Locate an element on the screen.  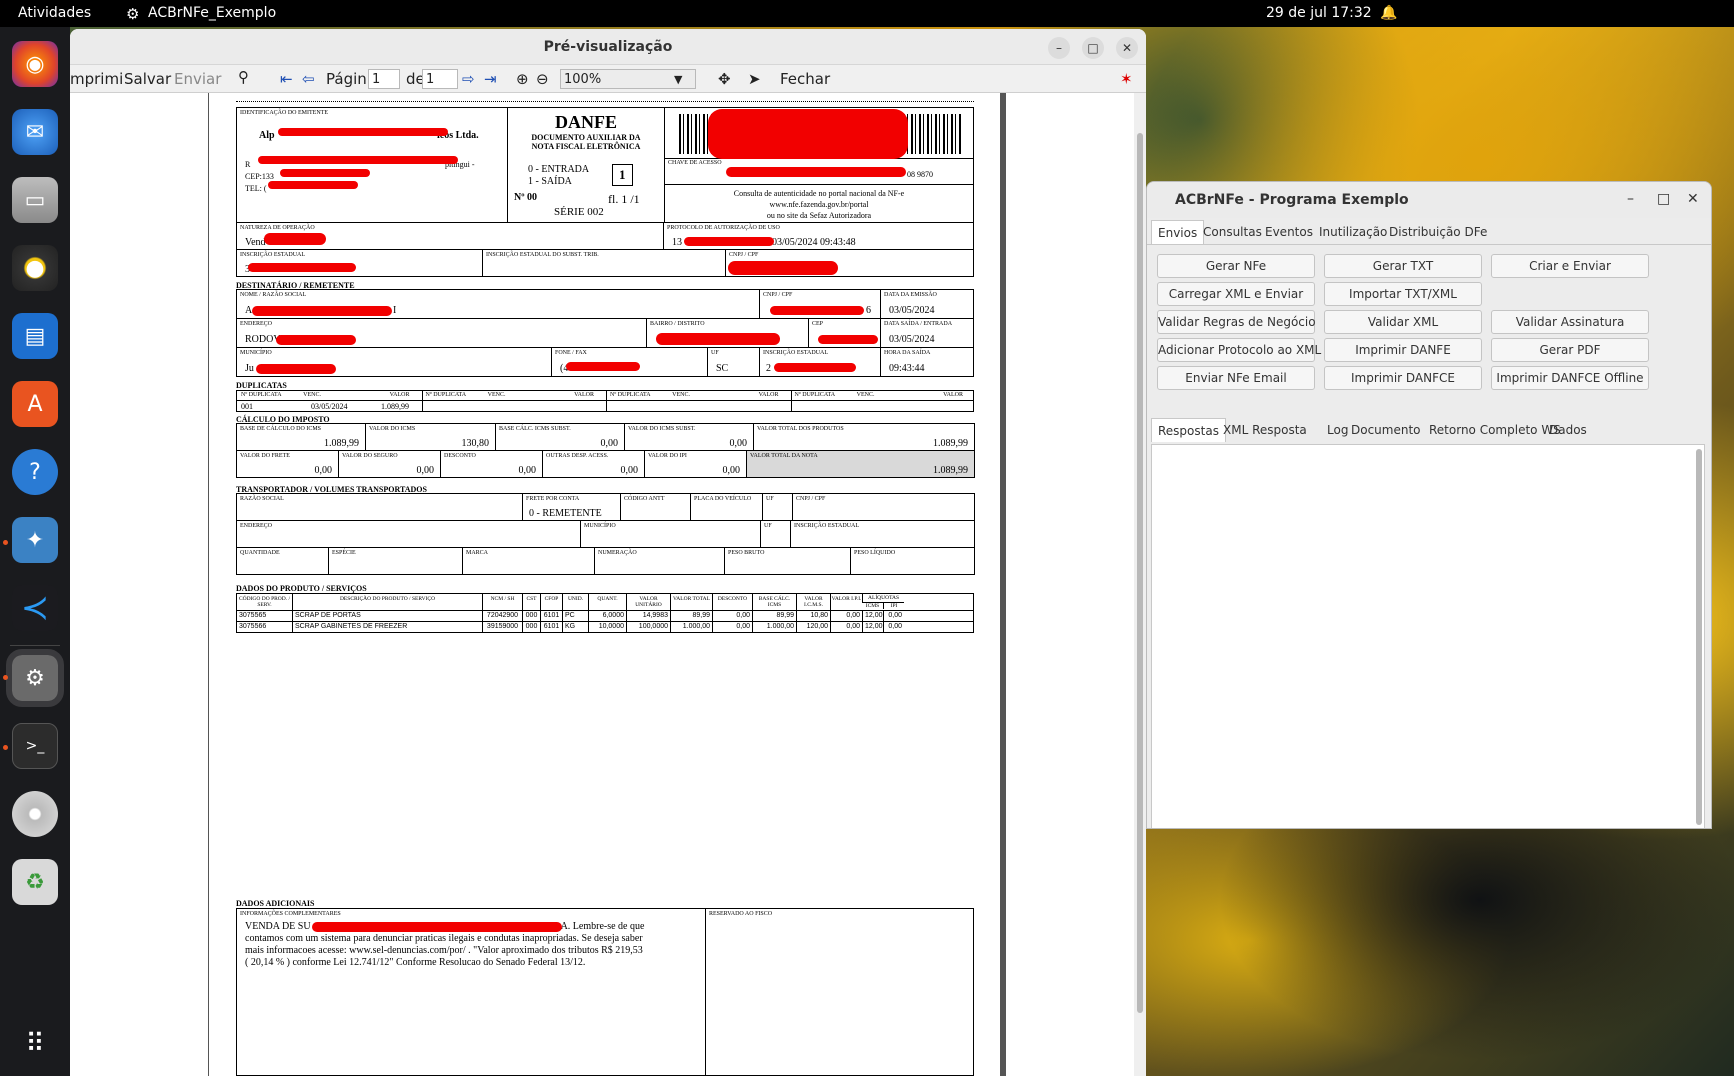
save-button: Salvar is located at coordinates (147, 79).